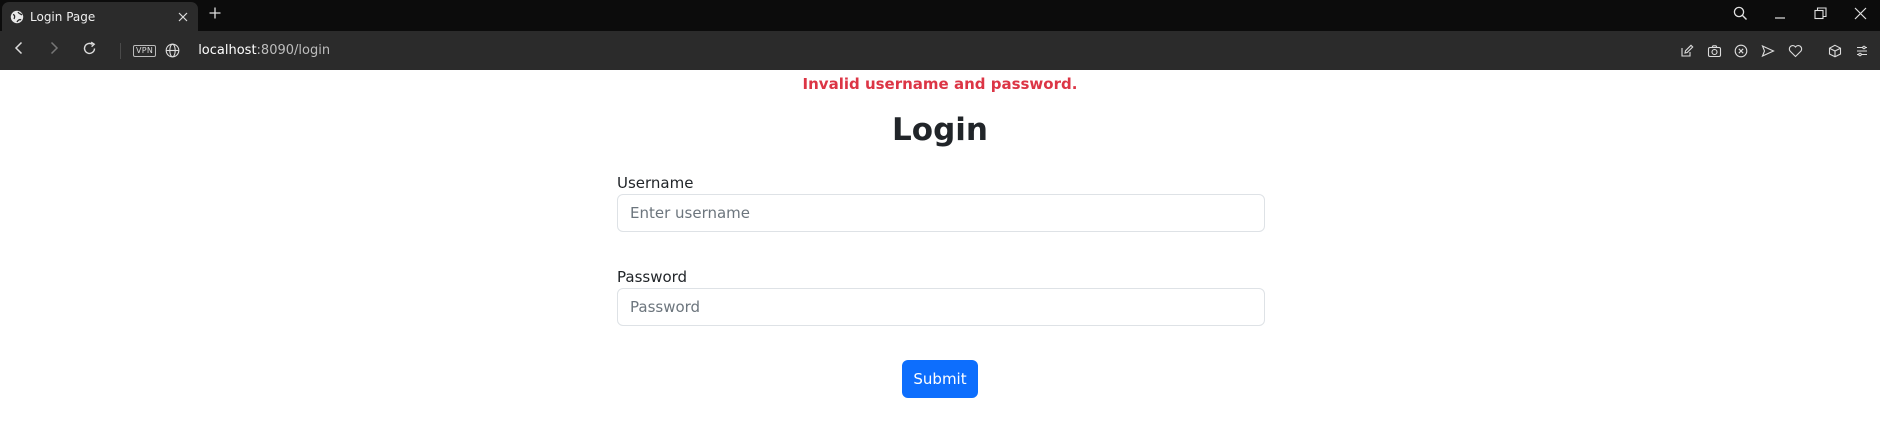  I want to click on minimize-icon, so click(1780, 16).